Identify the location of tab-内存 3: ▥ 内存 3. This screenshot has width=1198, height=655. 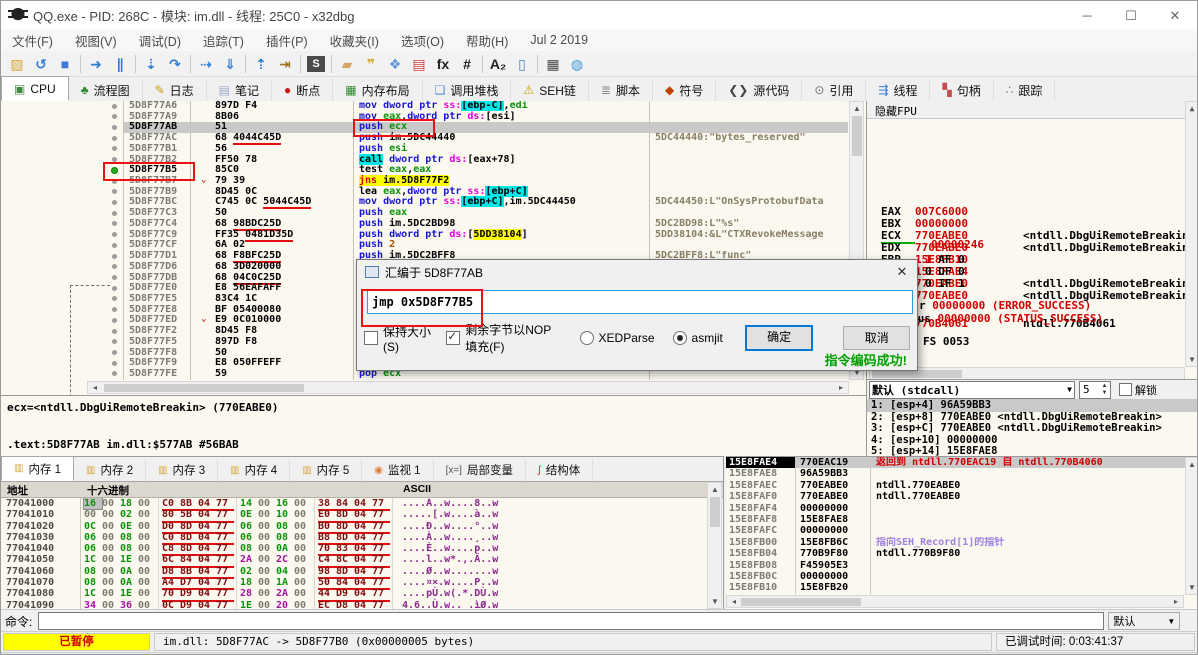
(182, 470).